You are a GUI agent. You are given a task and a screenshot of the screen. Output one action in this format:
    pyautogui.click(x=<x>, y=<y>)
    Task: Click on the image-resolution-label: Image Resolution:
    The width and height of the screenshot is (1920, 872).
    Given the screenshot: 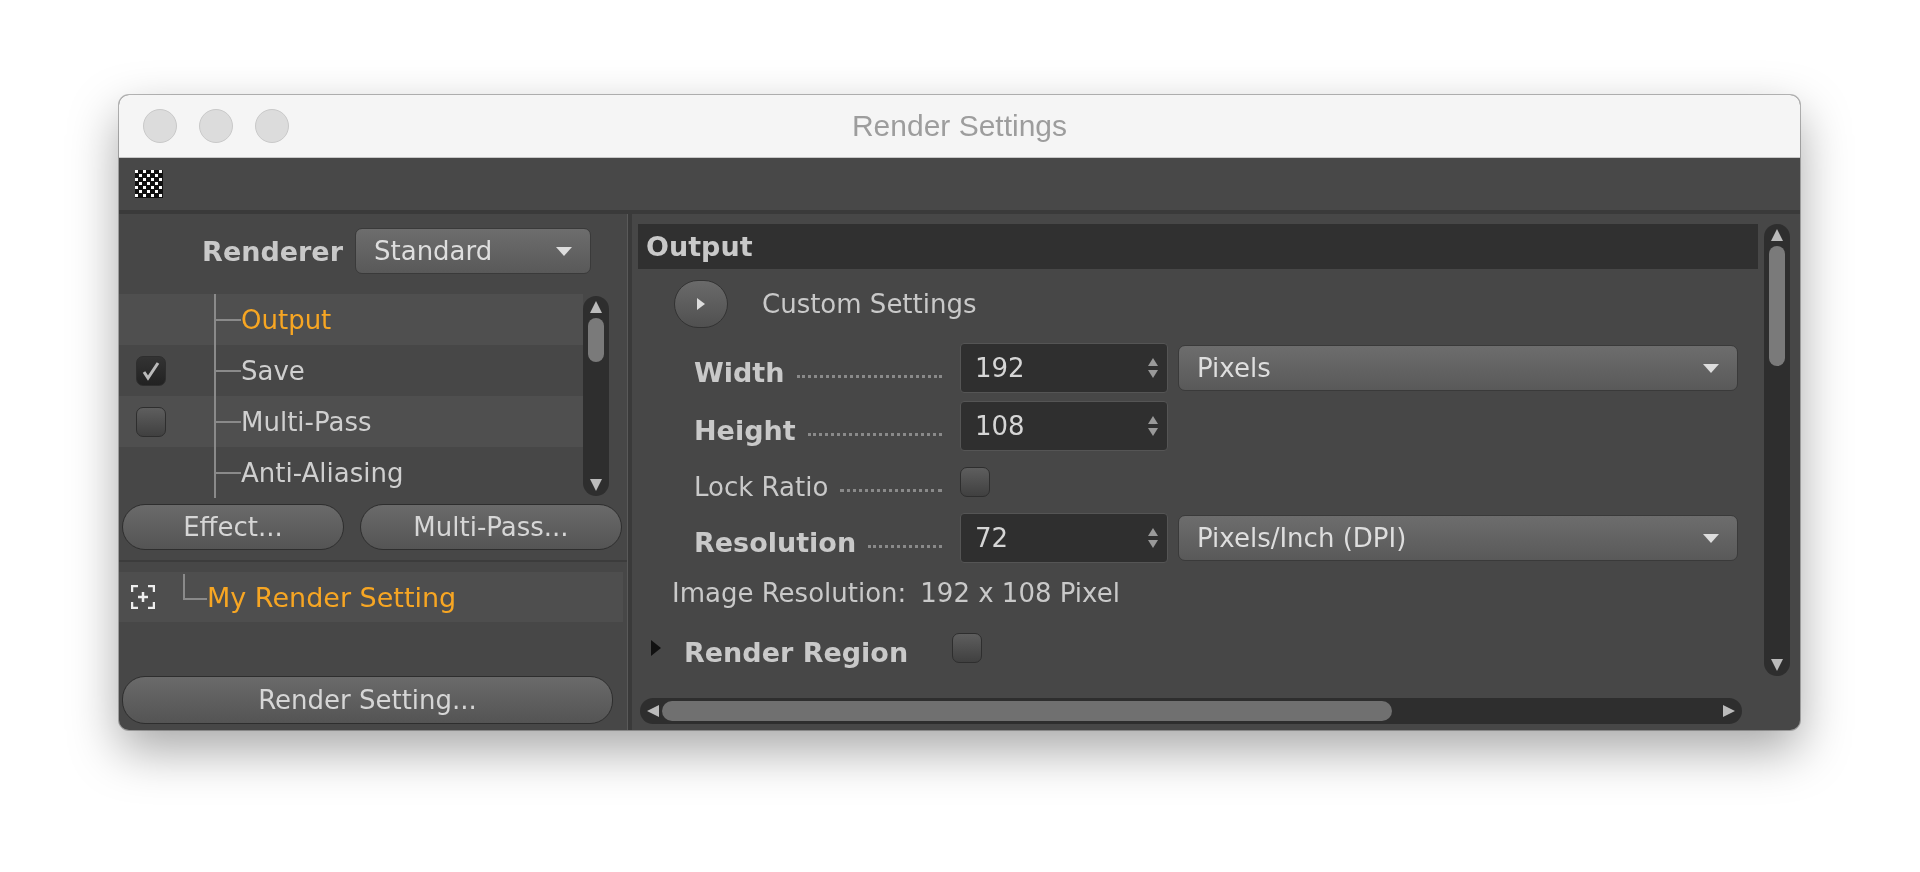 What is the action you would take?
    pyautogui.click(x=789, y=593)
    